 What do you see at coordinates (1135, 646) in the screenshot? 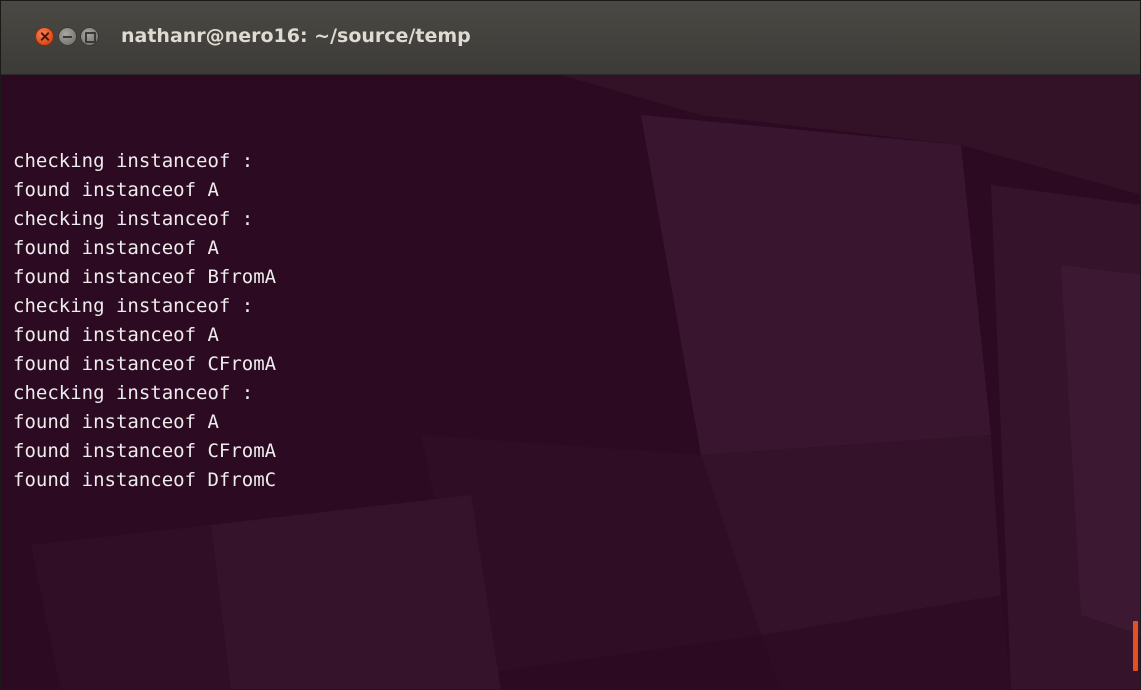
I see `scrollbar-thumb` at bounding box center [1135, 646].